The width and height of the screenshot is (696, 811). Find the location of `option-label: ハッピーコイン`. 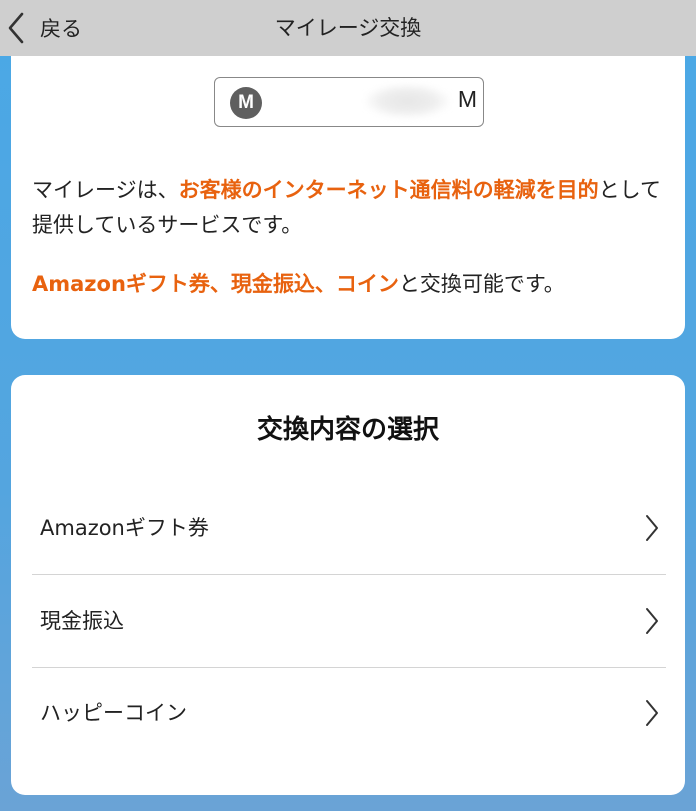

option-label: ハッピーコイン is located at coordinates (113, 713).